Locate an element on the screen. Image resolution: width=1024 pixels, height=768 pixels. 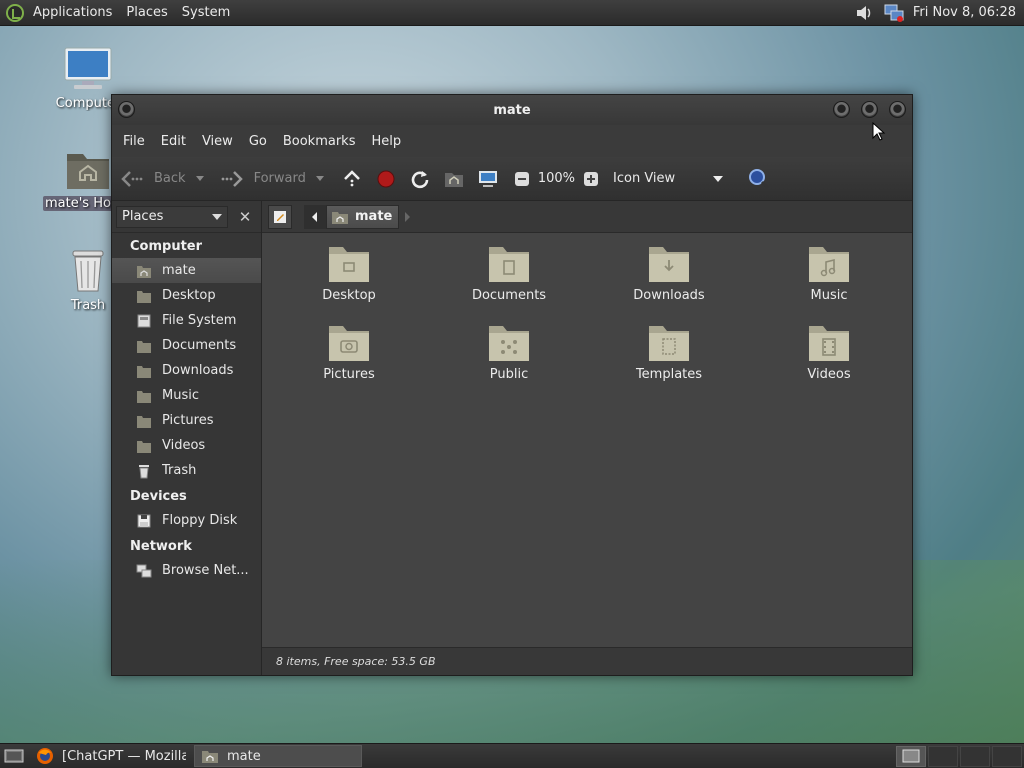
computer-button is located at coordinates (488, 179).